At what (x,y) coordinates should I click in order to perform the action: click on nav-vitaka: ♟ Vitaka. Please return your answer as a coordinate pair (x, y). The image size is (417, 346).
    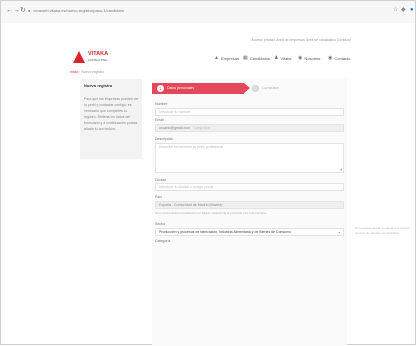
    Looking at the image, I should click on (283, 58).